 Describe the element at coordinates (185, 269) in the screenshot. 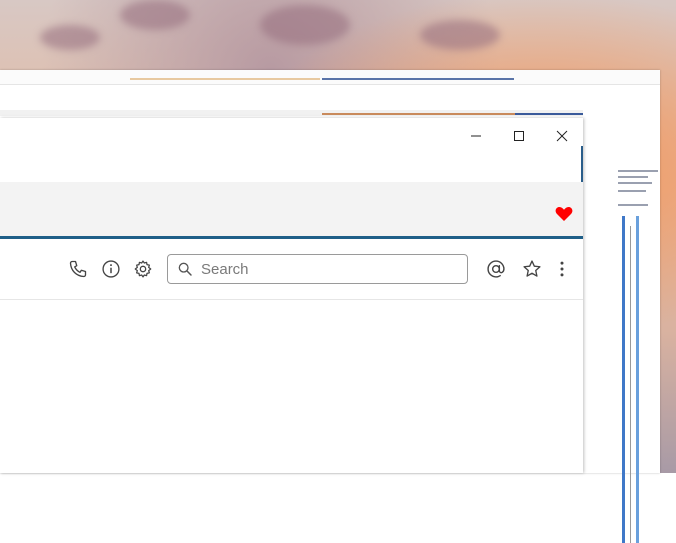

I see `search-icon` at that location.